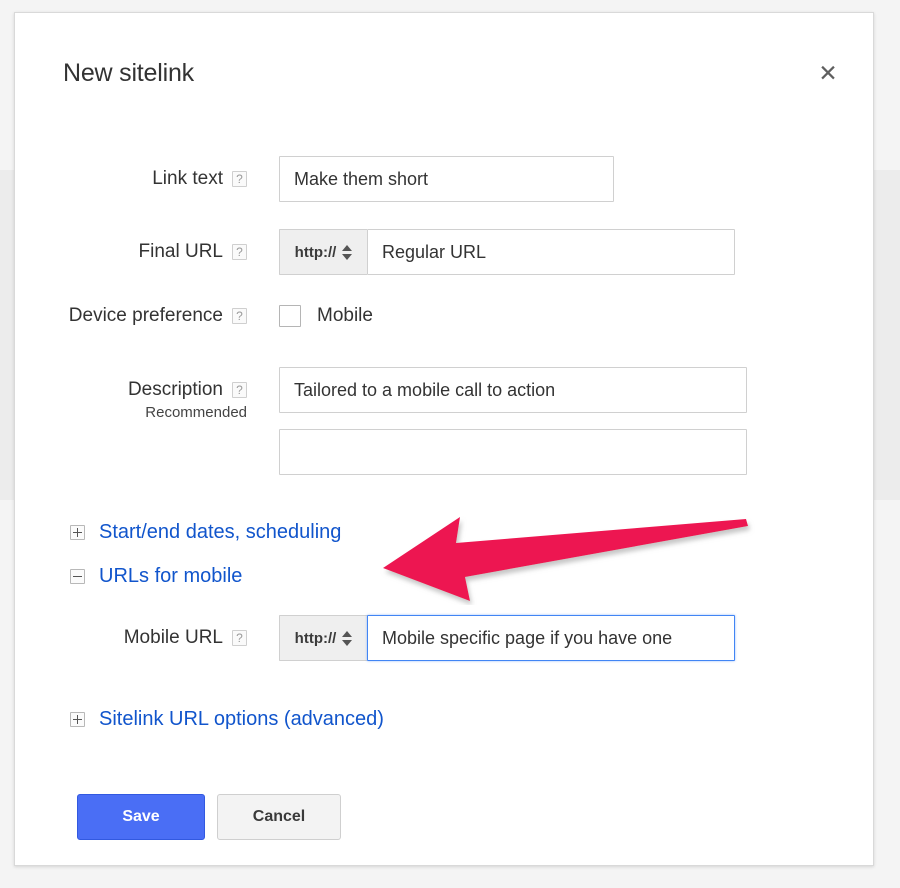 Image resolution: width=900 pixels, height=888 pixels. What do you see at coordinates (171, 576) in the screenshot?
I see `expander-label: URLs for mobile` at bounding box center [171, 576].